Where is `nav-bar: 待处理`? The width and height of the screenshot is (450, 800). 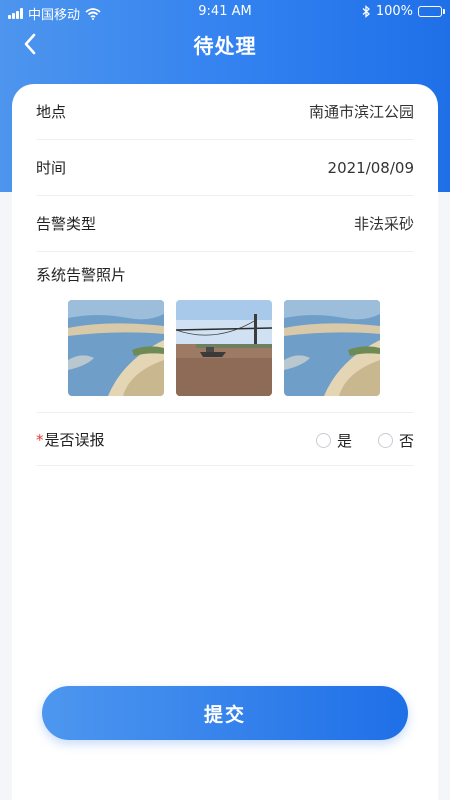
nav-bar: 待处理 is located at coordinates (225, 46).